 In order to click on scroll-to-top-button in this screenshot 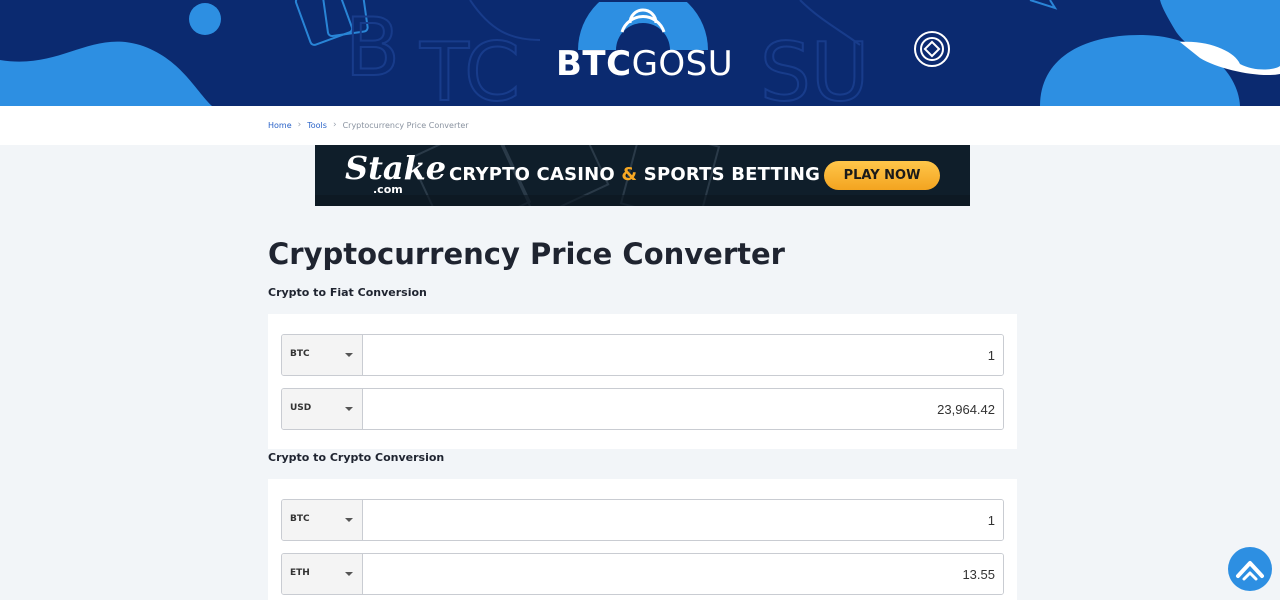, I will do `click(1250, 569)`.